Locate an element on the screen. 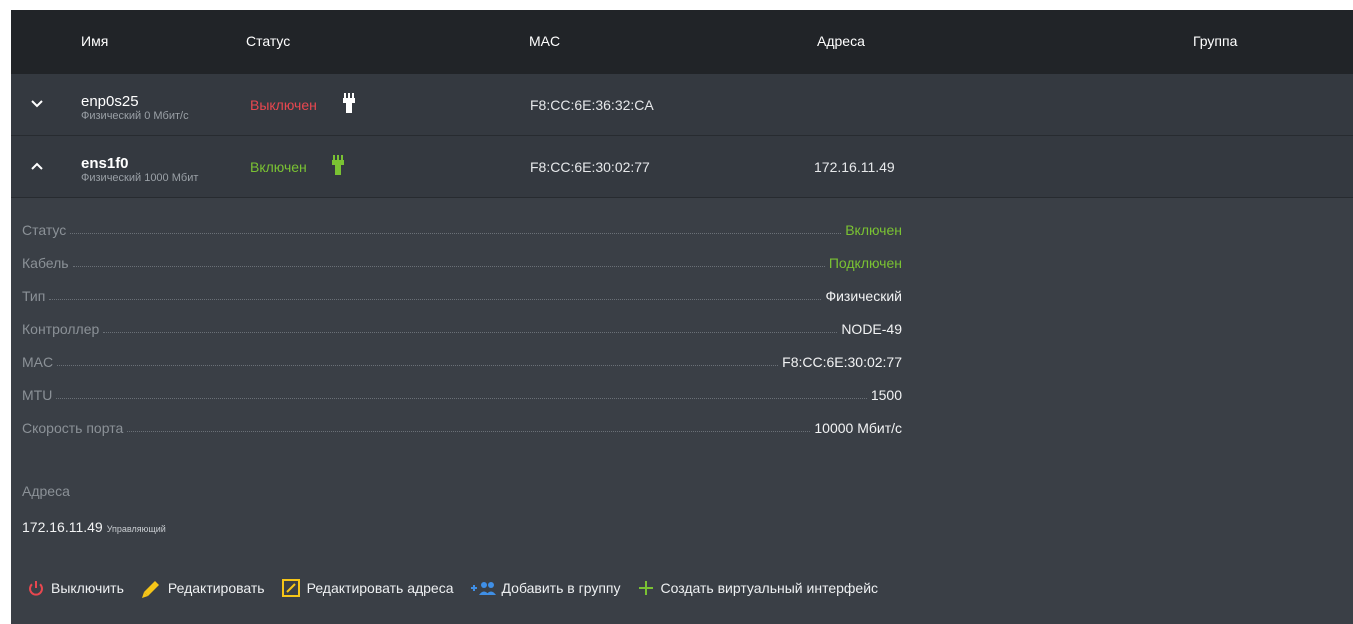 This screenshot has height=624, width=1353. address-entry: 172.16.11.49 Управляющий is located at coordinates (94, 527).